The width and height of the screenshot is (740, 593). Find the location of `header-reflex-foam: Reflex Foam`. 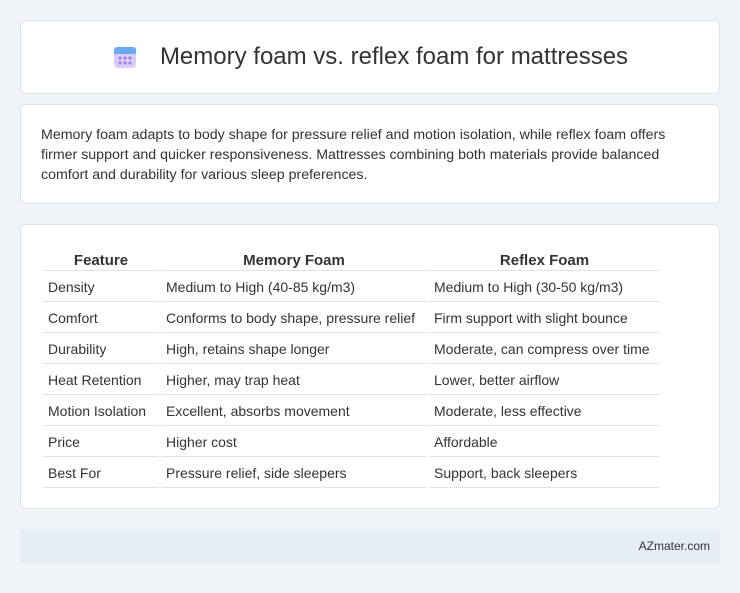

header-reflex-foam: Reflex Foam is located at coordinates (544, 259).